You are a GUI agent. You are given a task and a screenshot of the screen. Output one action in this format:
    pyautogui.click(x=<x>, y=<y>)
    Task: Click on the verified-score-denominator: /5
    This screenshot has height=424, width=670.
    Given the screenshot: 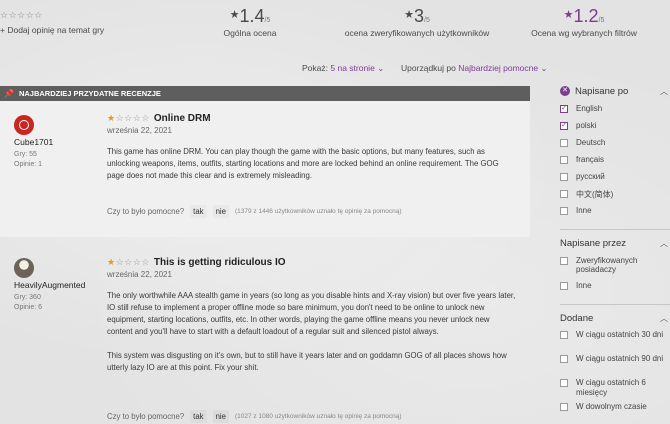 What is the action you would take?
    pyautogui.click(x=427, y=20)
    